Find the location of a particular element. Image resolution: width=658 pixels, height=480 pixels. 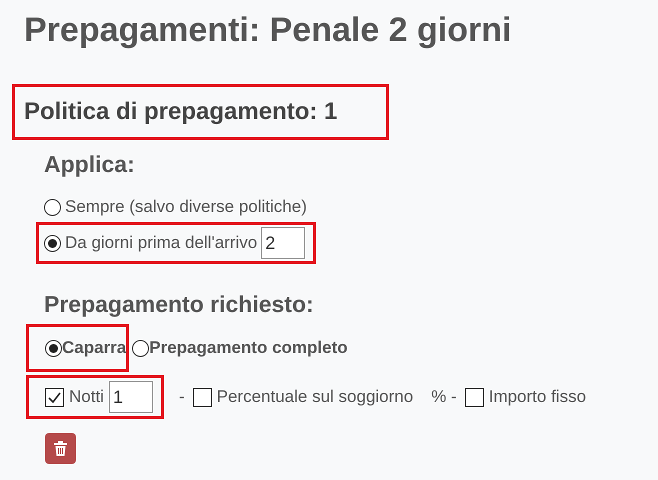

trash-icon is located at coordinates (60, 448).